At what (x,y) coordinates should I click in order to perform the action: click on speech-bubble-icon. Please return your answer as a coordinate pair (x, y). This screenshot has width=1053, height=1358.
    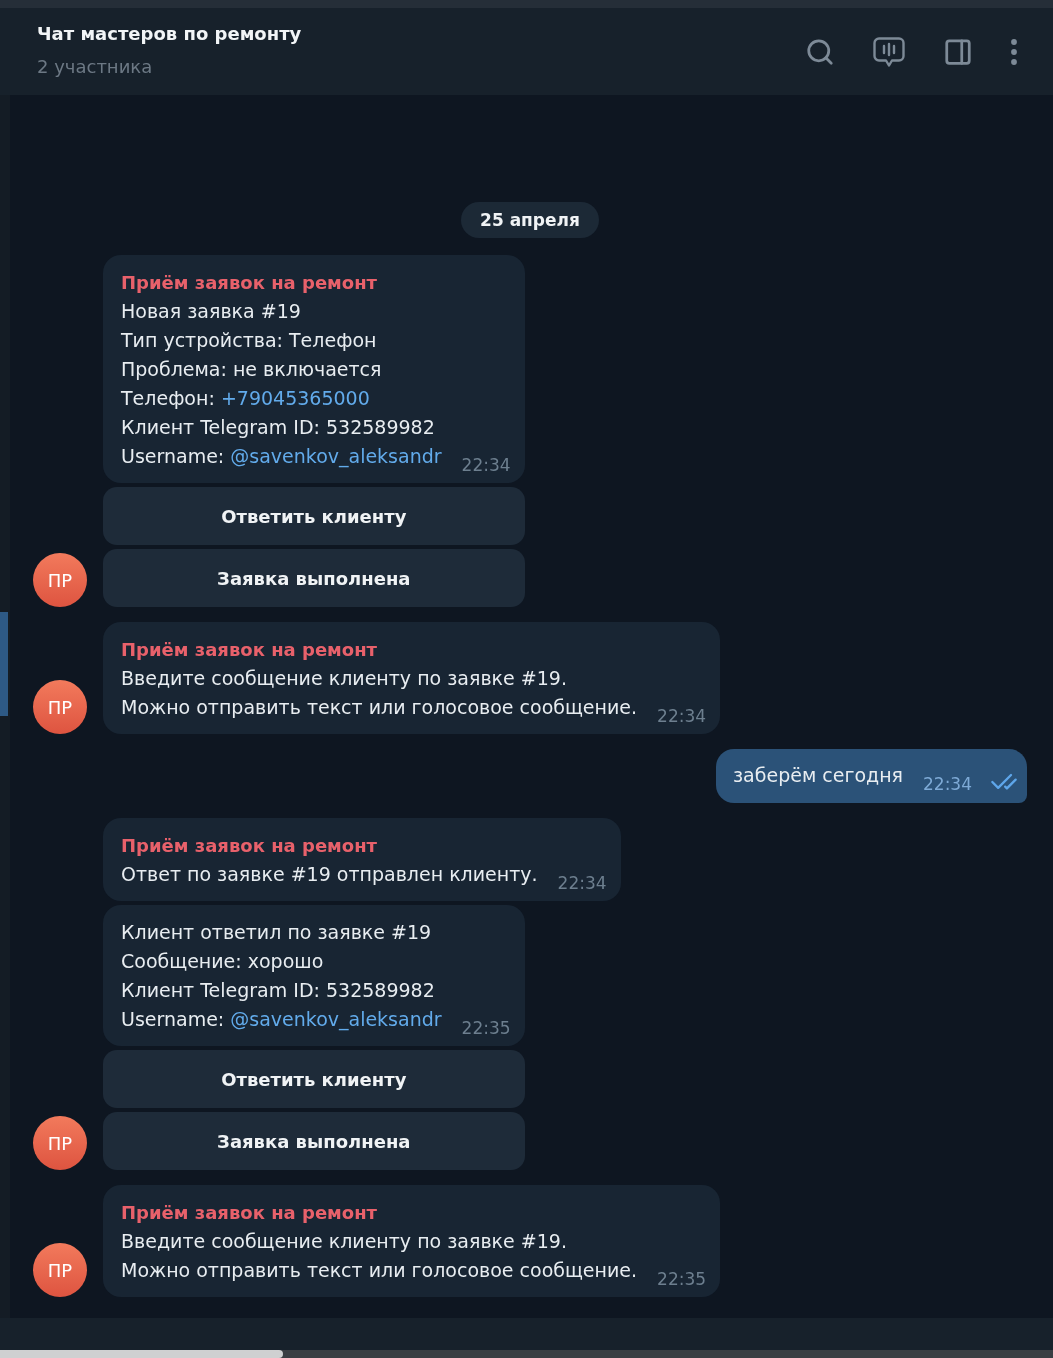
    Looking at the image, I should click on (889, 51).